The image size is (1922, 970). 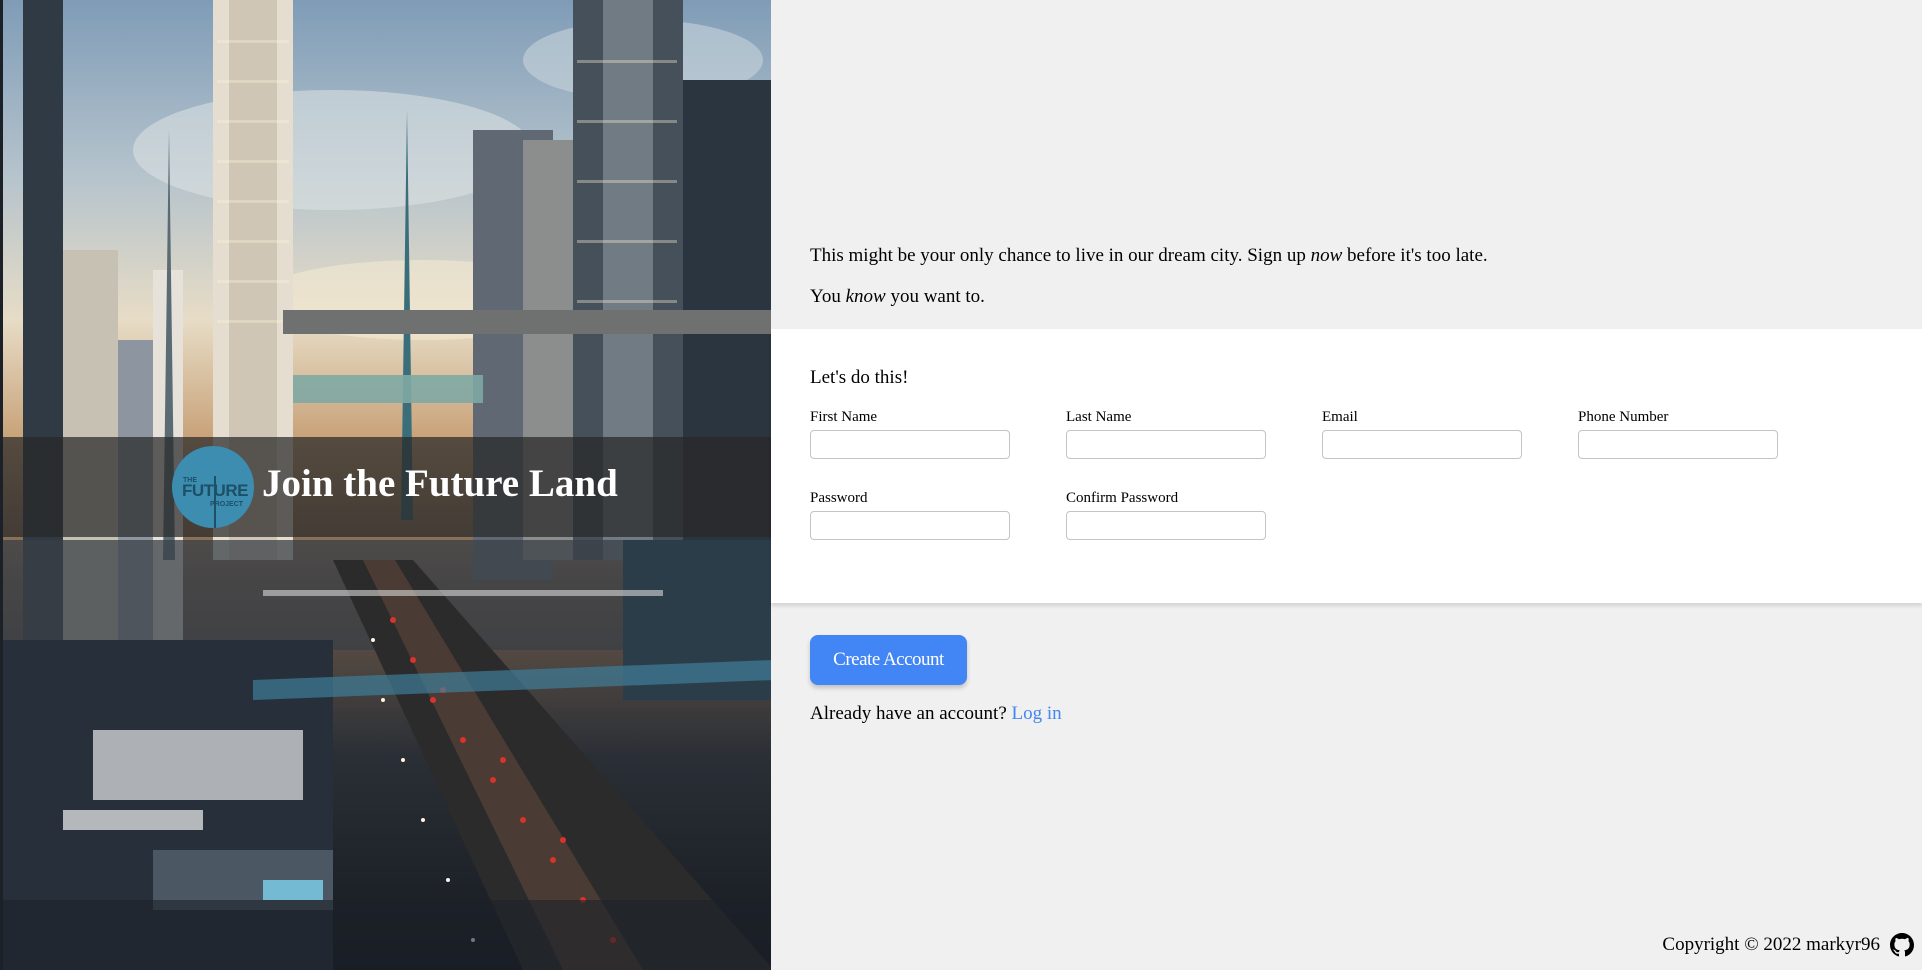 I want to click on last-name-field: Last Name, so click(x=1166, y=433).